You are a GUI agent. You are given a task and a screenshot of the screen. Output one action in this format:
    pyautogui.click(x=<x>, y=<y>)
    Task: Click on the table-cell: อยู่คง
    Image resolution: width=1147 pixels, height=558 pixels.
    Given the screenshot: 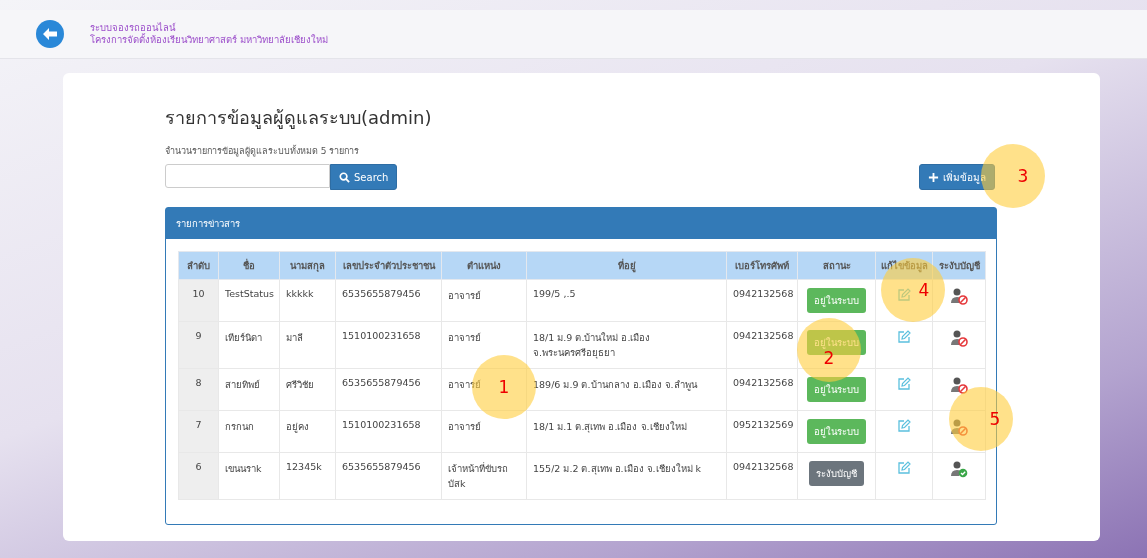 What is the action you would take?
    pyautogui.click(x=307, y=431)
    